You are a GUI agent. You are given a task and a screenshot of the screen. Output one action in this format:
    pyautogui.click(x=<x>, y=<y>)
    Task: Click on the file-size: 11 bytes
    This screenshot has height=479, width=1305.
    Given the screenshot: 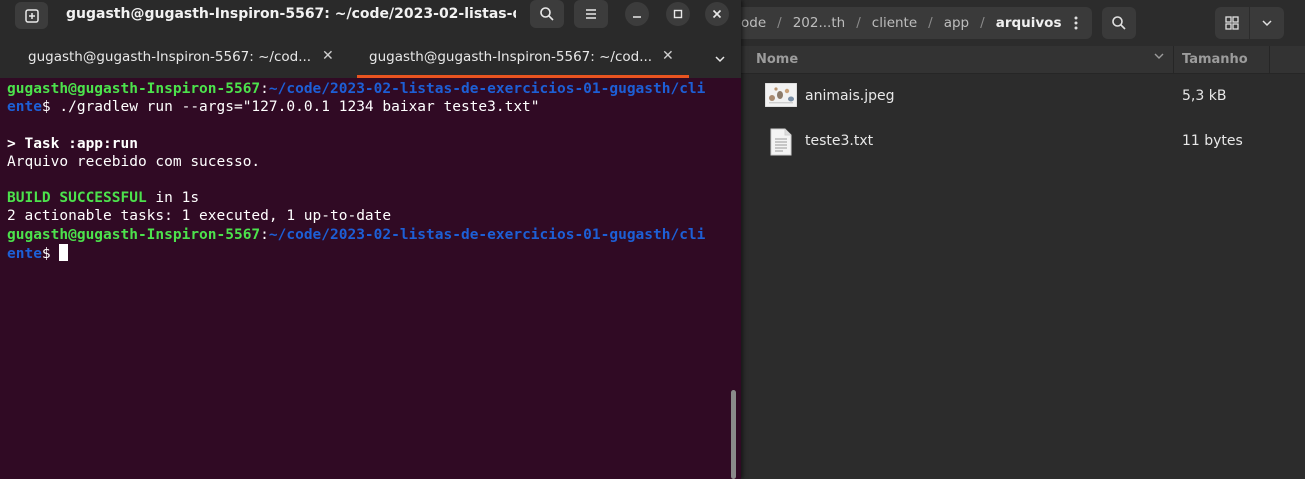 What is the action you would take?
    pyautogui.click(x=1212, y=141)
    